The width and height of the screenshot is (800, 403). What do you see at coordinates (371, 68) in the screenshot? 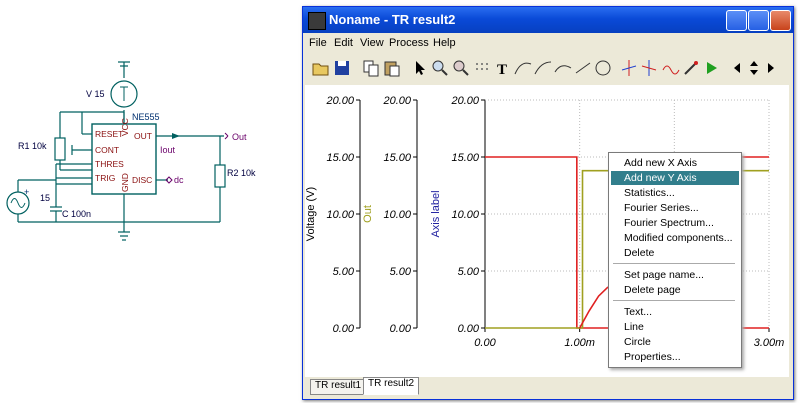
I see `copy-icon` at bounding box center [371, 68].